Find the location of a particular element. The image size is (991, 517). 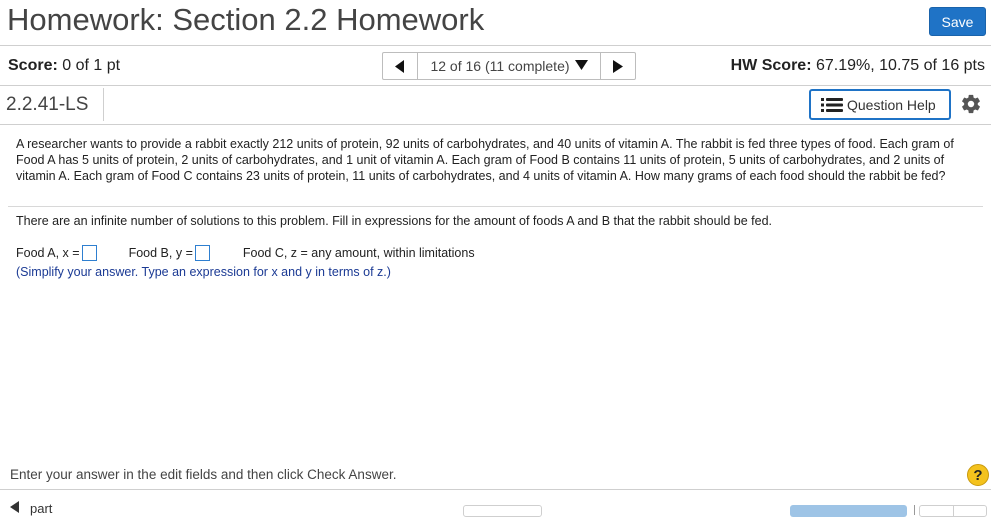

question-id: 2.2.41-LS is located at coordinates (47, 104).